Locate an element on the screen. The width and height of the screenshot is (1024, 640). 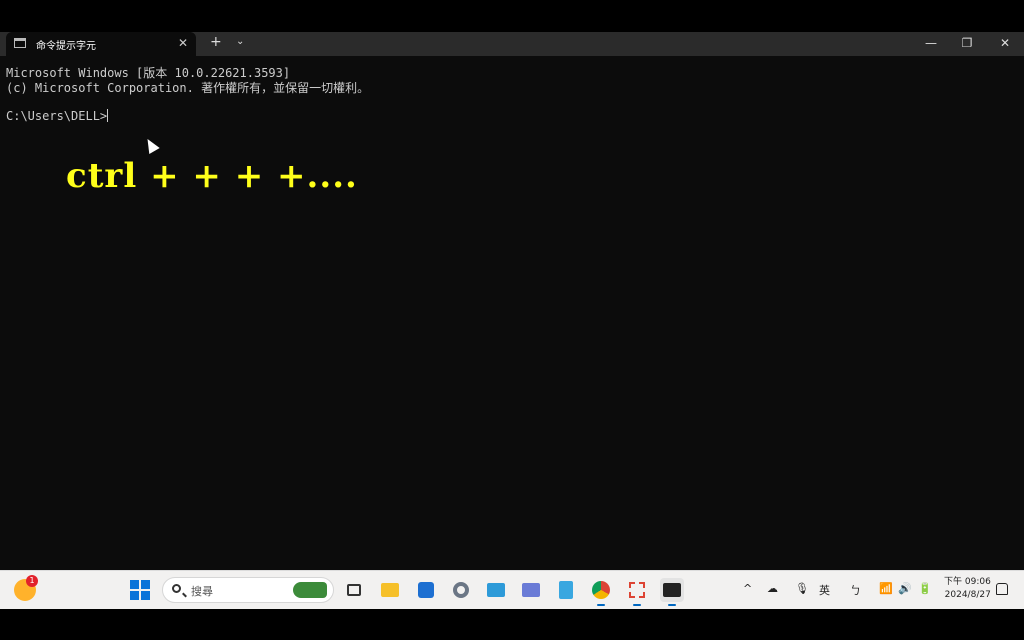
terminal-button is located at coordinates (672, 592).